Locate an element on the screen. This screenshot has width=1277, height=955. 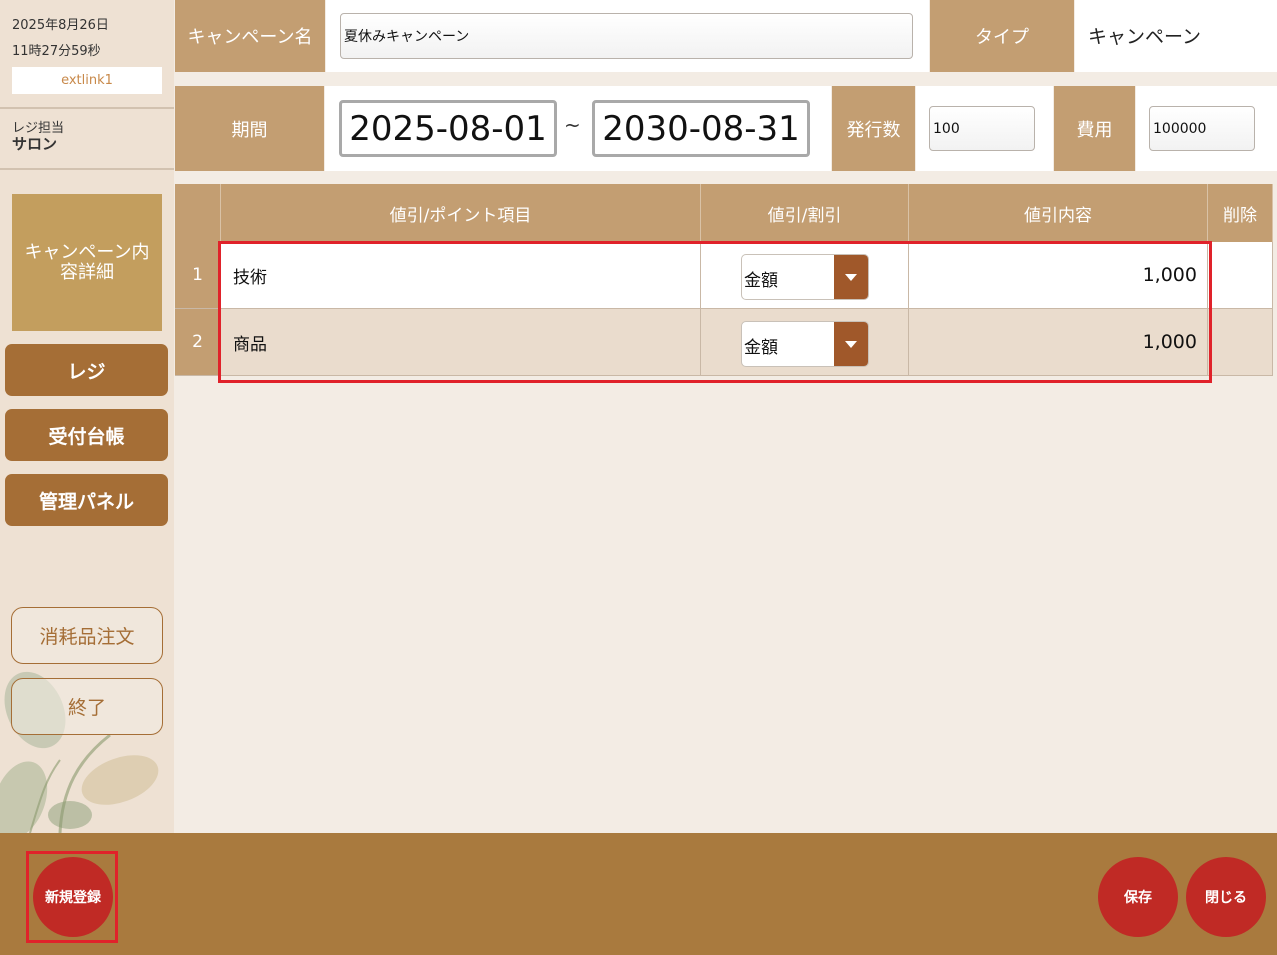
cost-input: 100000 is located at coordinates (1202, 128).